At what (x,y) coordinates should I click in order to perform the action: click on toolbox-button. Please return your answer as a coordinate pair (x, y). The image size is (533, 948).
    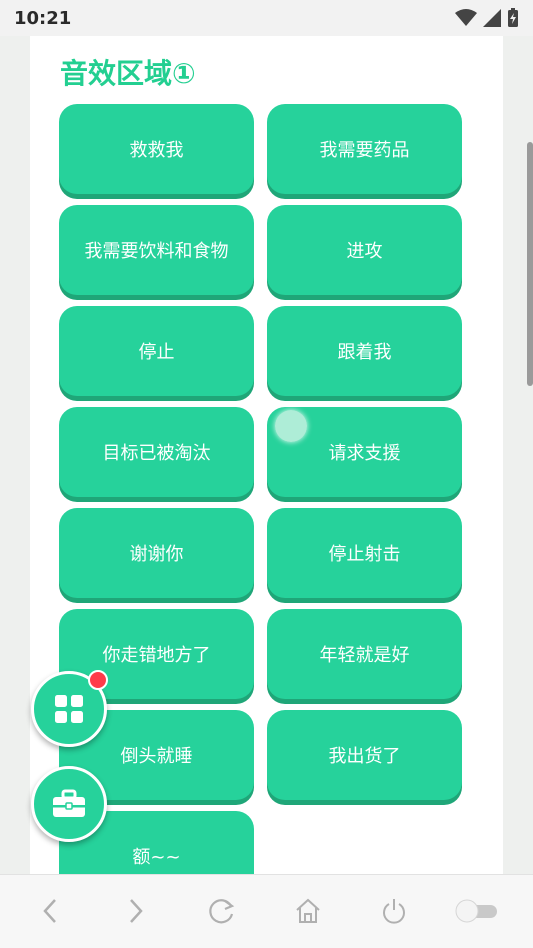
    Looking at the image, I should click on (69, 804).